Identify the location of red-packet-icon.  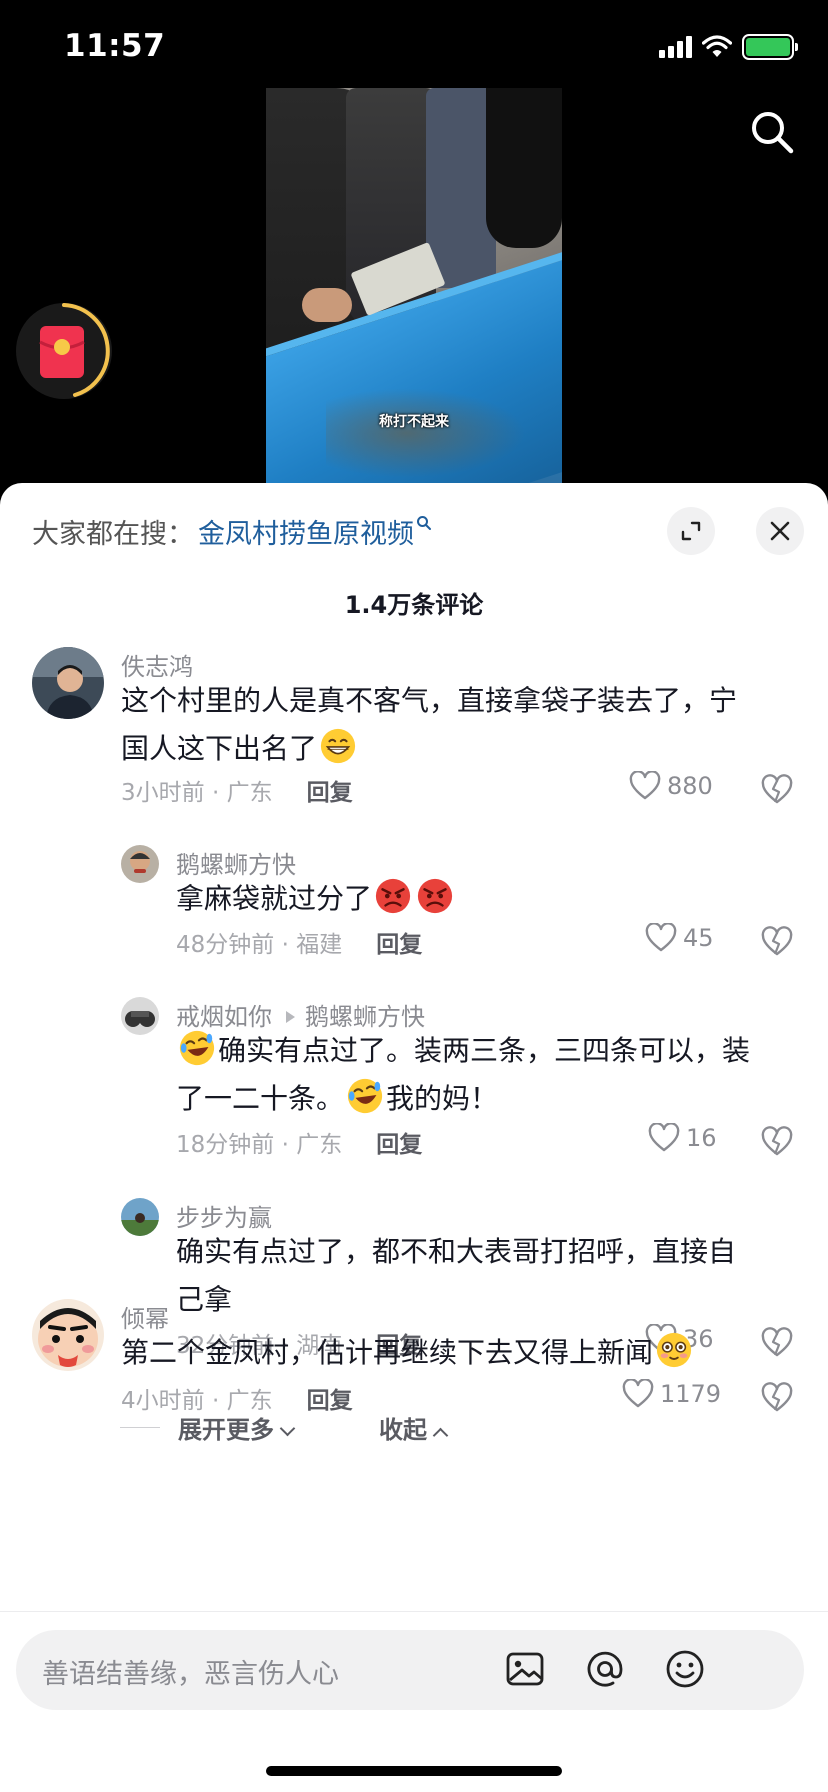
(64, 351).